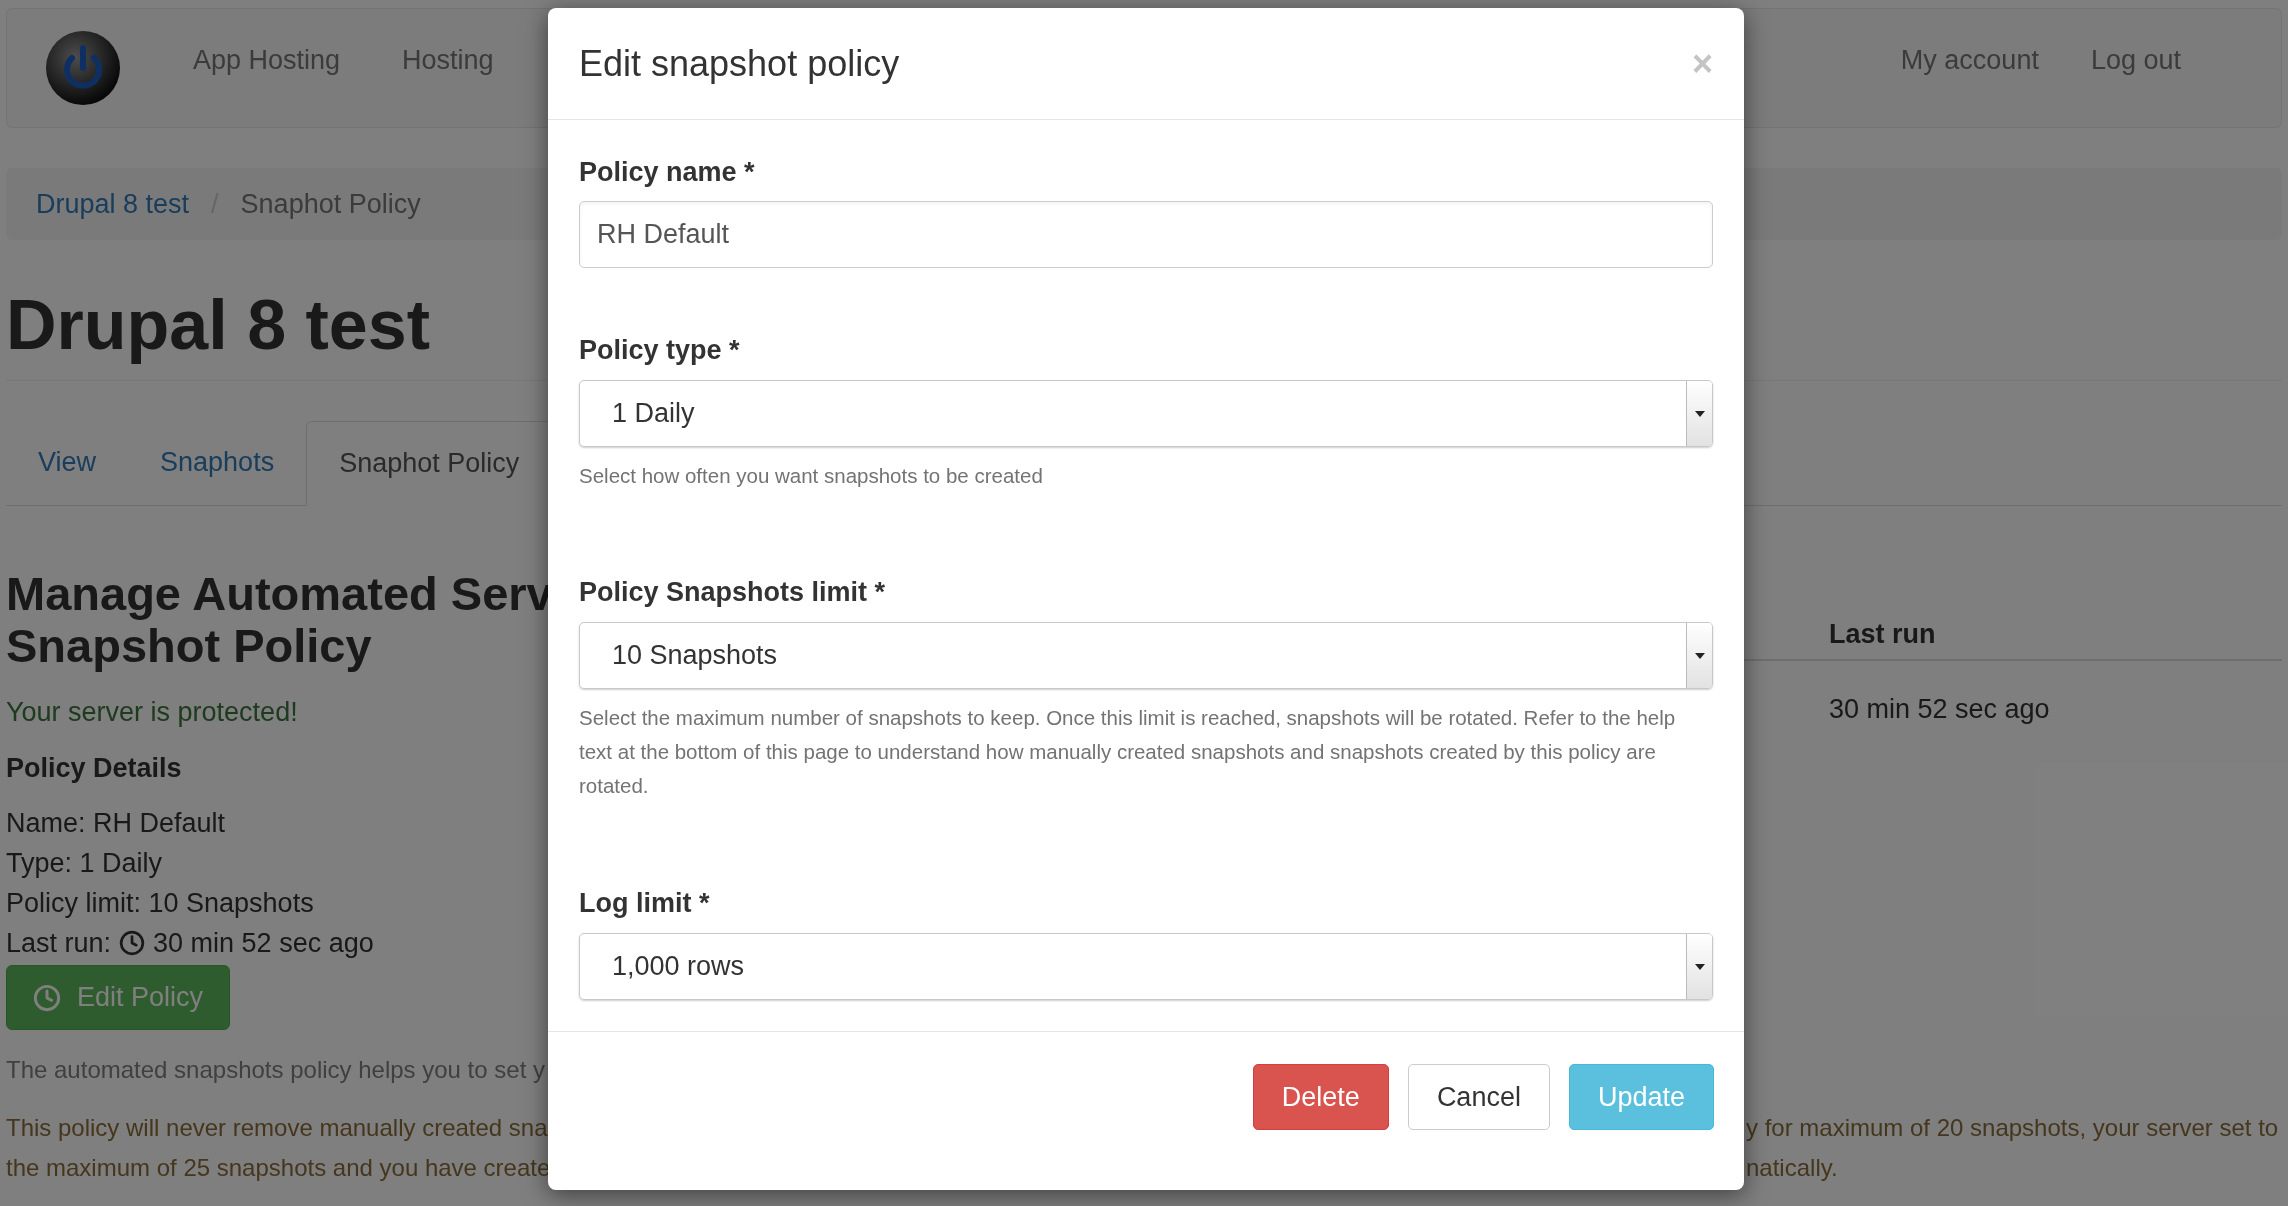 This screenshot has height=1206, width=2288. What do you see at coordinates (448, 60) in the screenshot?
I see `nav-link: Hosting` at bounding box center [448, 60].